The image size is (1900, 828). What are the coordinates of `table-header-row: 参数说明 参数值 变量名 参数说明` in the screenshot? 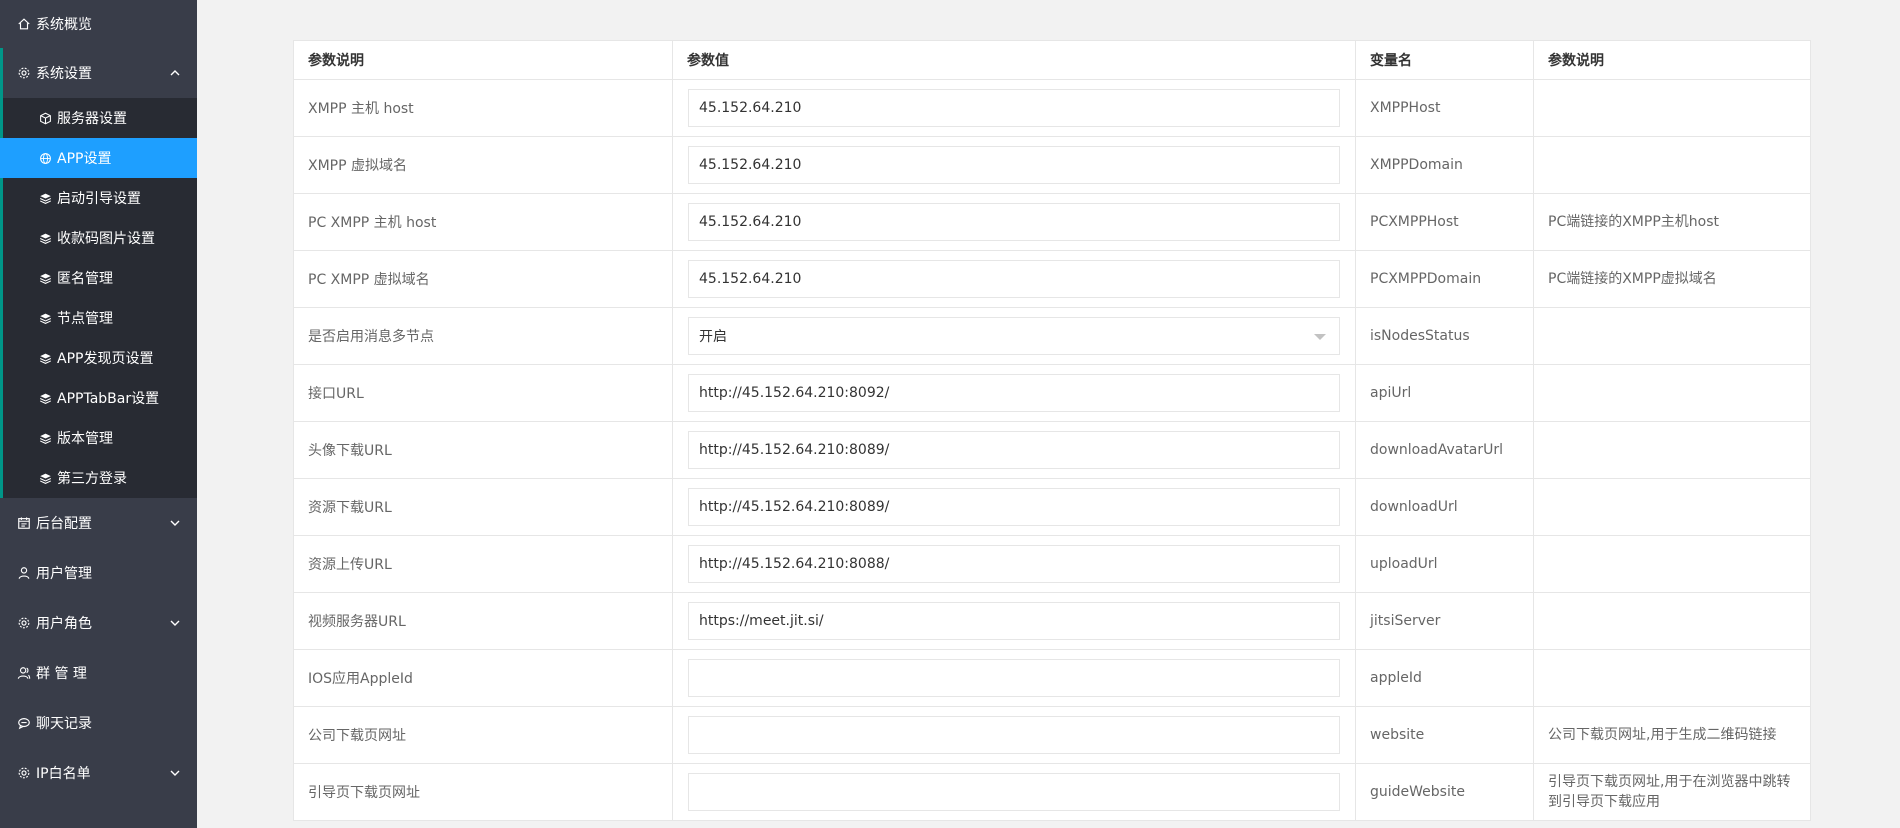 It's located at (1052, 60).